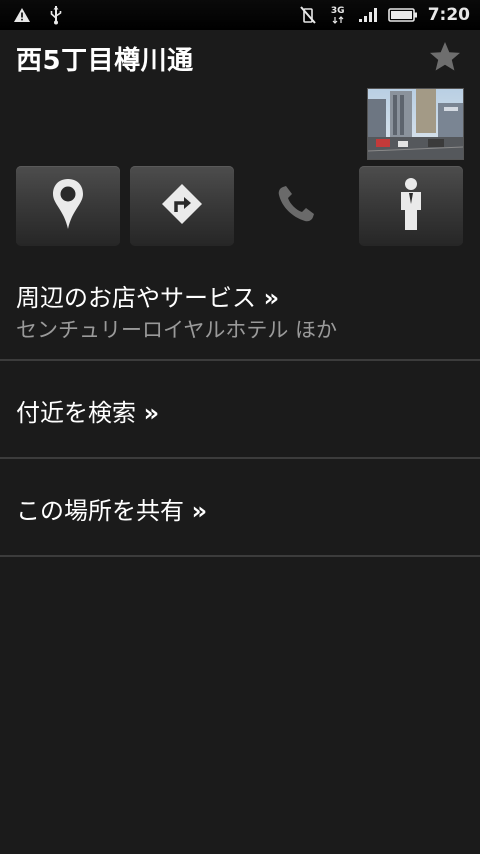 This screenshot has width=480, height=854. I want to click on star-icon, so click(445, 57).